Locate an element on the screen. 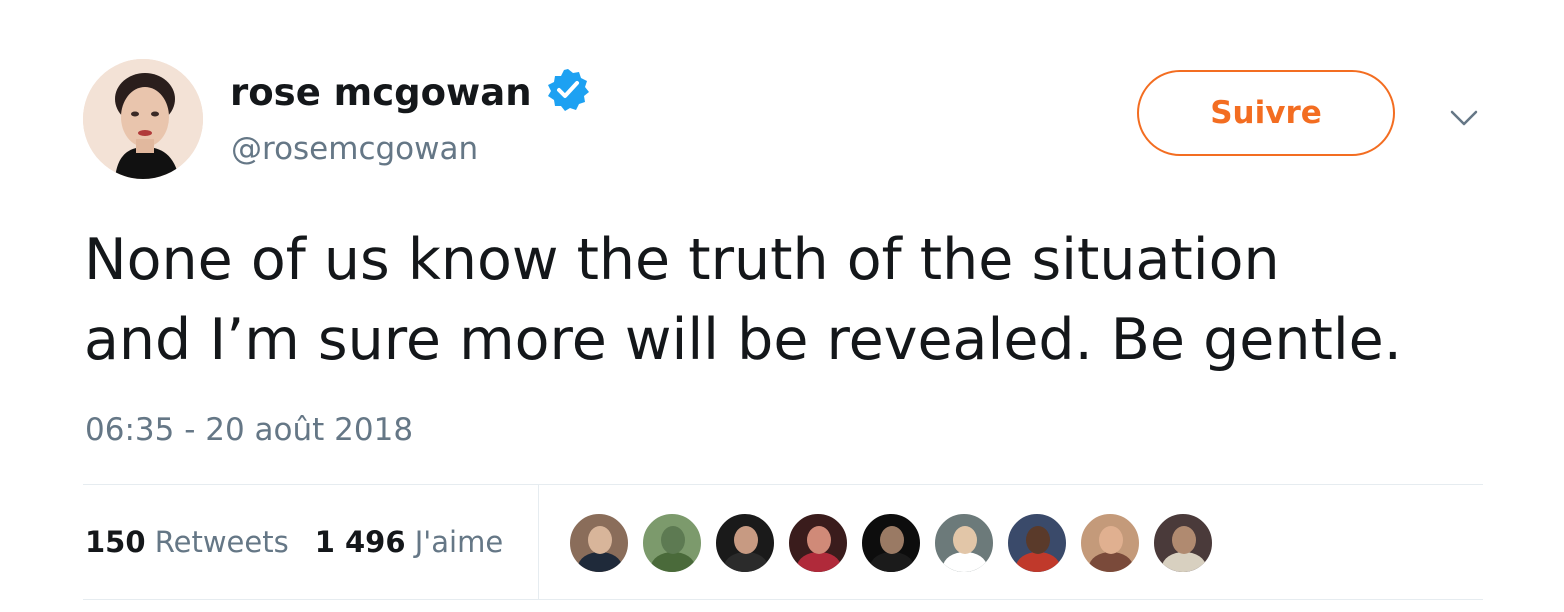  retweets-stat: 150 Retweets is located at coordinates (187, 542).